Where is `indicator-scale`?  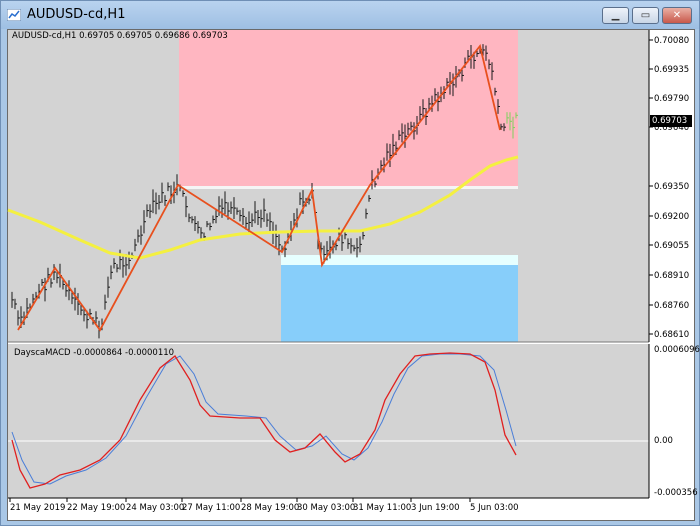
indicator-scale is located at coordinates (671, 421).